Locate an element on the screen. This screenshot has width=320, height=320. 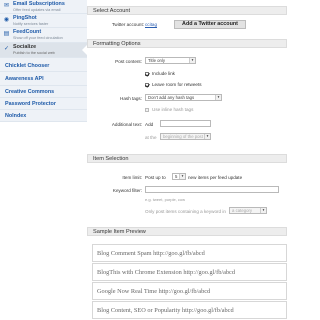
envelope-icon: ✉ is located at coordinates (6, 6).